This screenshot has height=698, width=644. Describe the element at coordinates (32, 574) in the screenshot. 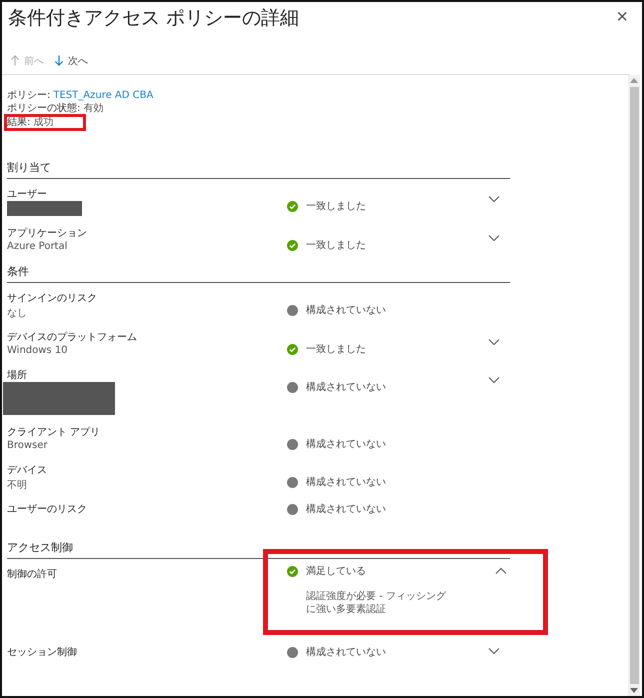

I see `row-label: 制御の許可` at that location.